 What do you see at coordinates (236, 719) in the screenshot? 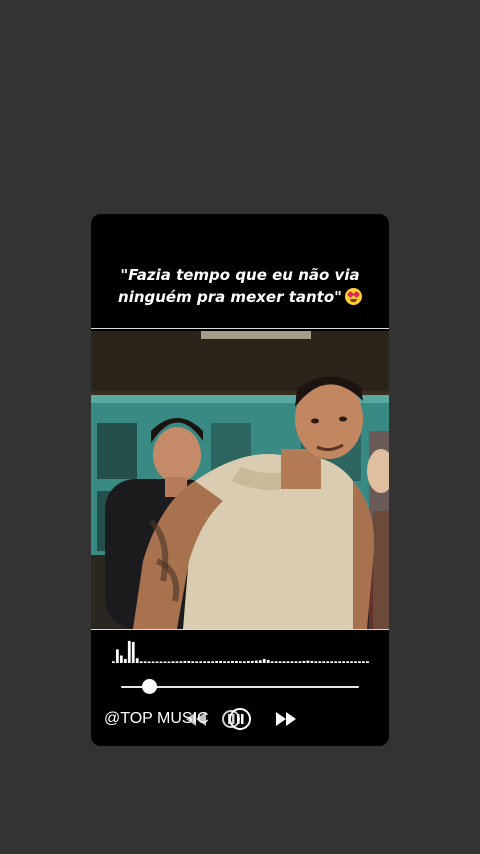
I see `pause-icon` at bounding box center [236, 719].